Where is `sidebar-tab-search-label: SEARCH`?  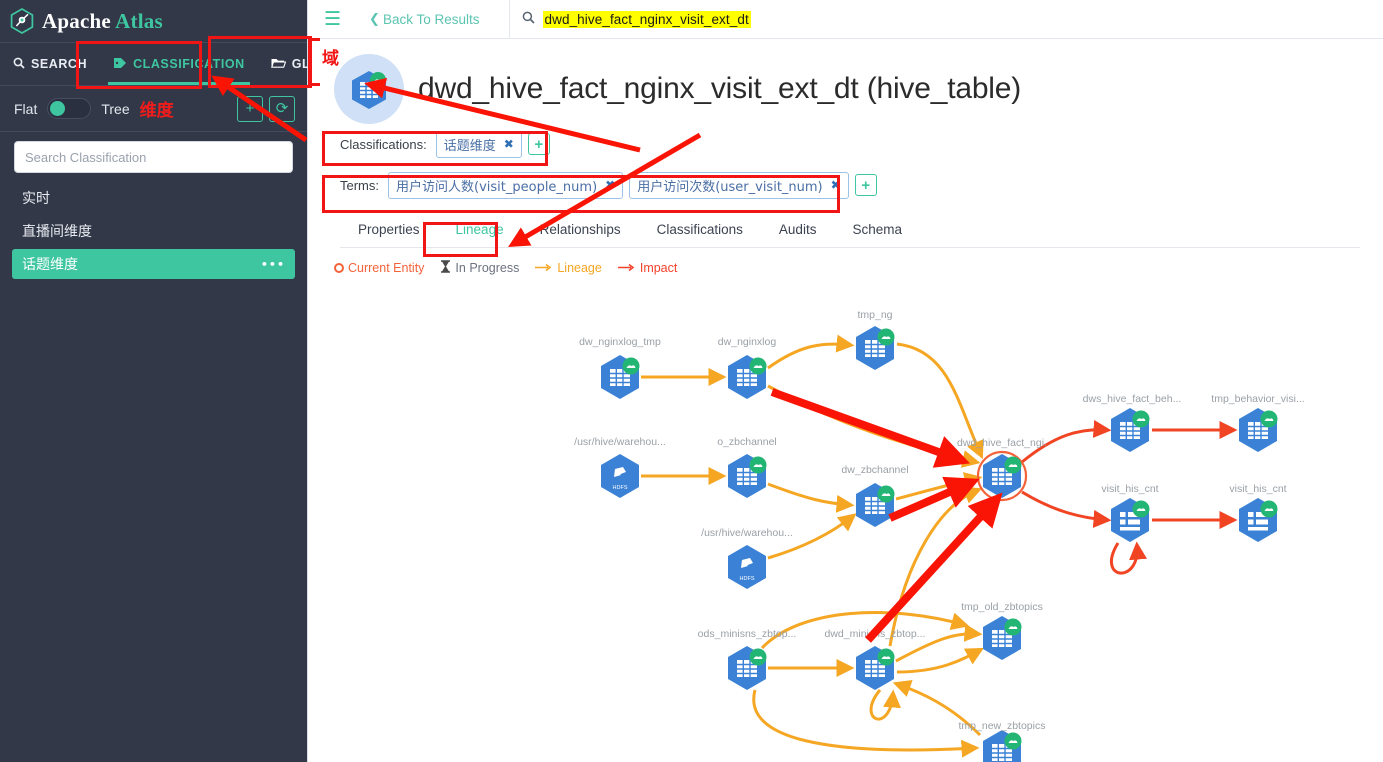 sidebar-tab-search-label: SEARCH is located at coordinates (59, 64).